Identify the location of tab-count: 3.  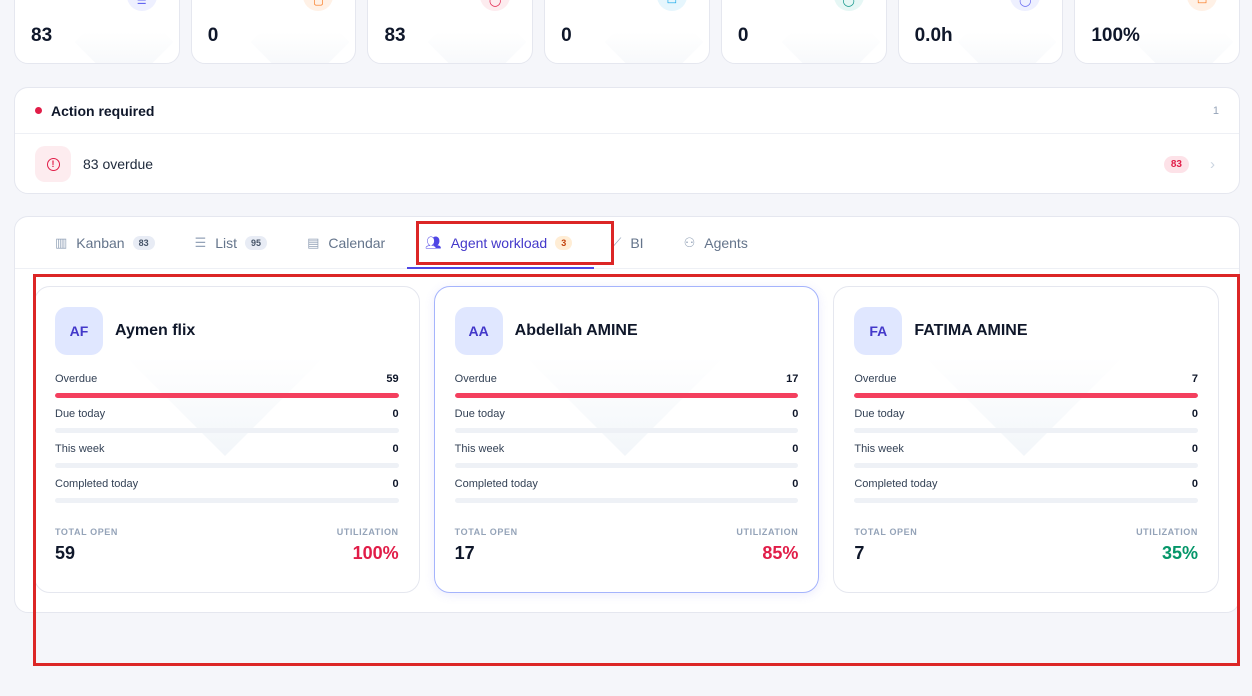
(564, 242).